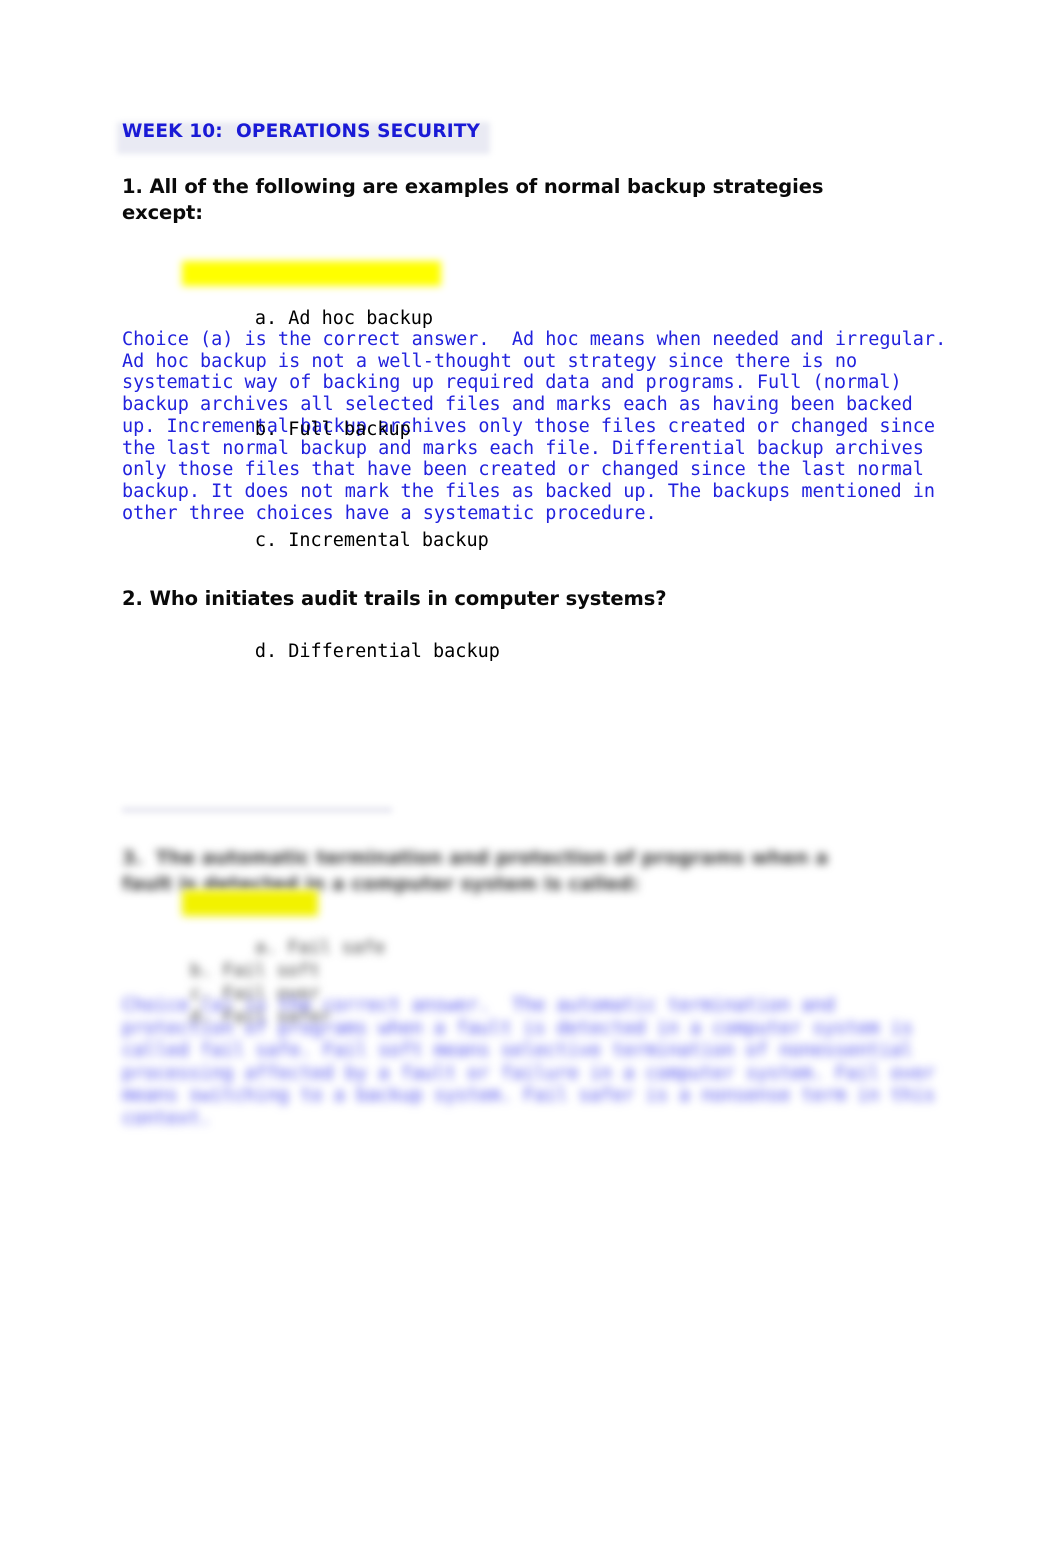 This screenshot has width=1062, height=1556. What do you see at coordinates (312, 274) in the screenshot?
I see `choice-a-highlight` at bounding box center [312, 274].